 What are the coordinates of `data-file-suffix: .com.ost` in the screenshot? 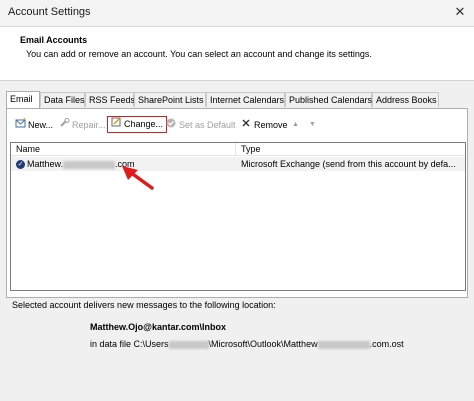 It's located at (386, 344).